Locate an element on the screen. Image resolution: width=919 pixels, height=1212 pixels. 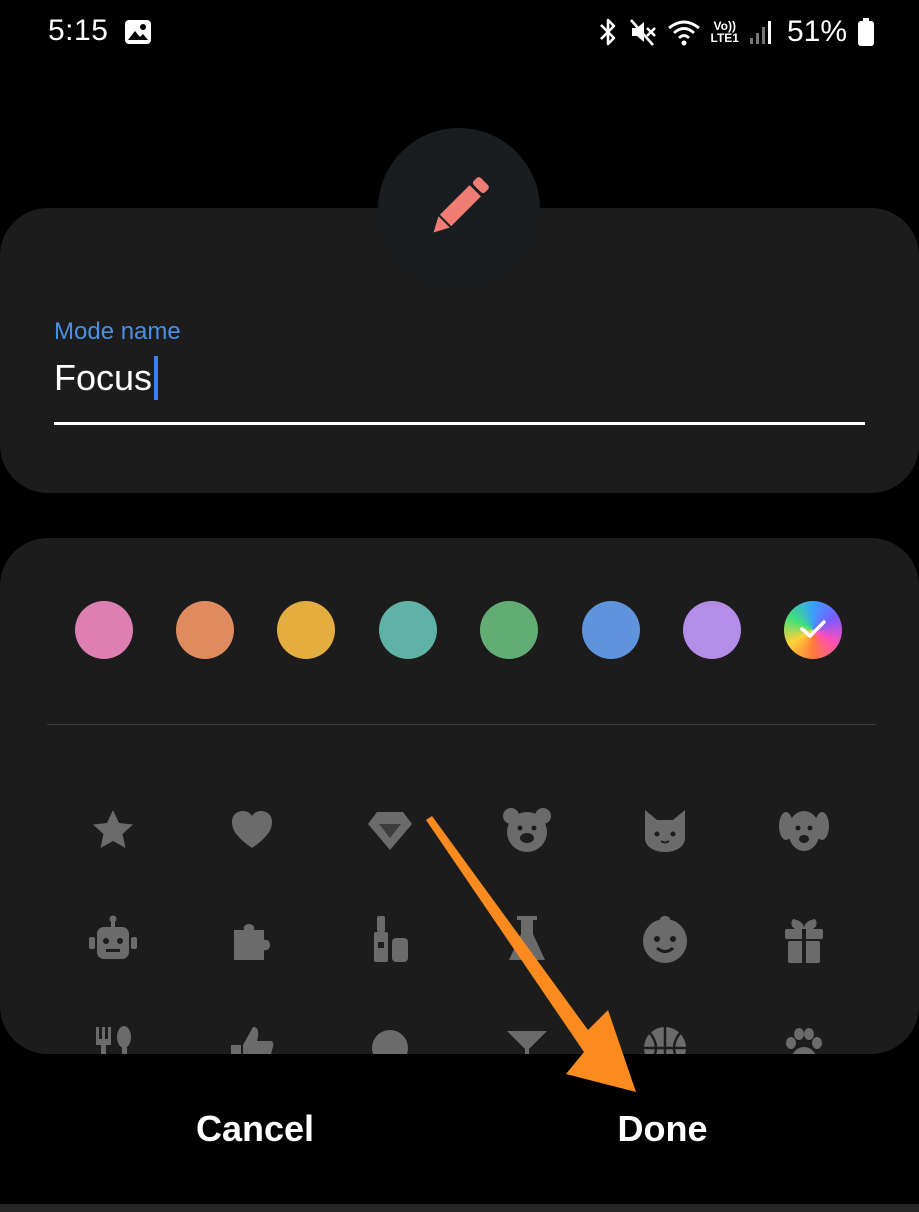
mode-name-label: Mode name is located at coordinates (117, 331).